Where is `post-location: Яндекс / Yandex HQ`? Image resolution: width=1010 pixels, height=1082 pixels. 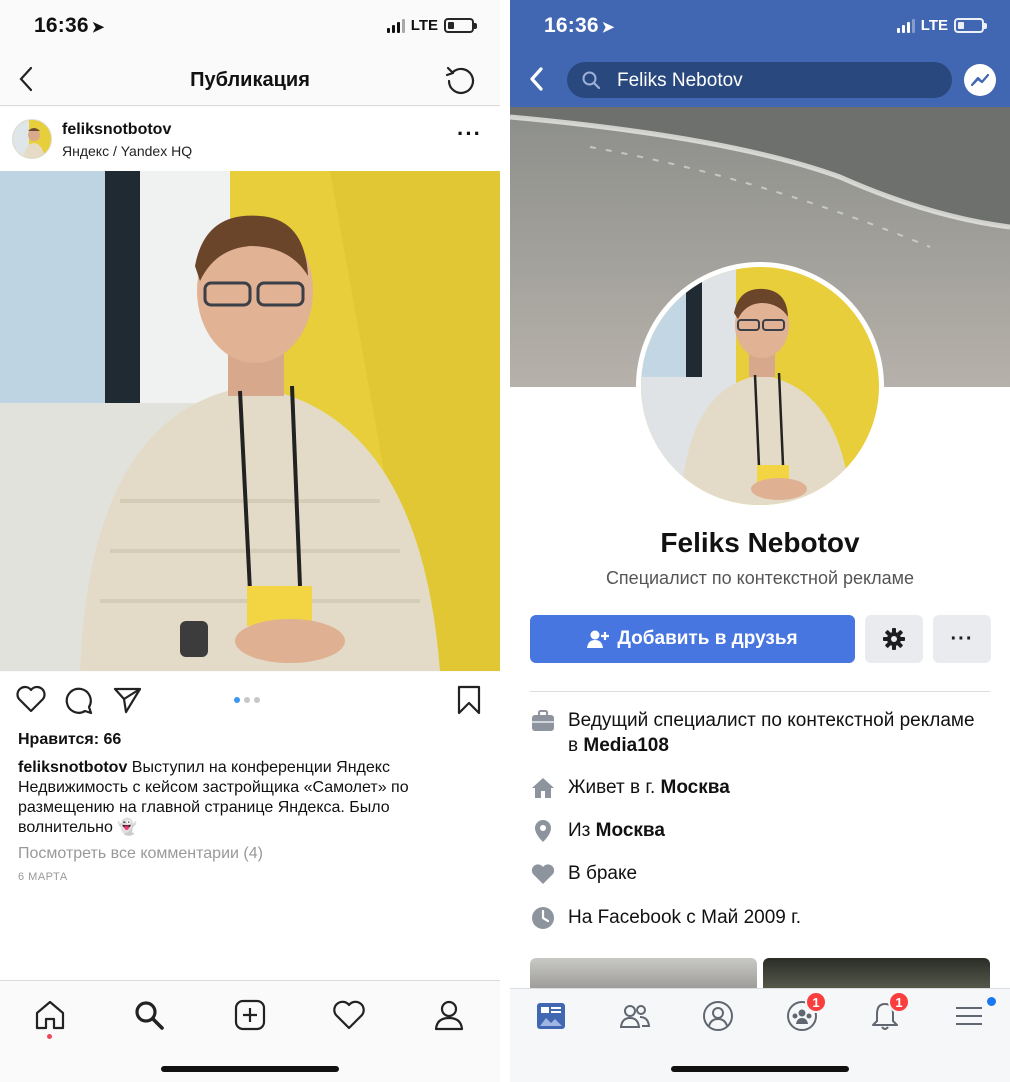 post-location: Яндекс / Yandex HQ is located at coordinates (127, 151).